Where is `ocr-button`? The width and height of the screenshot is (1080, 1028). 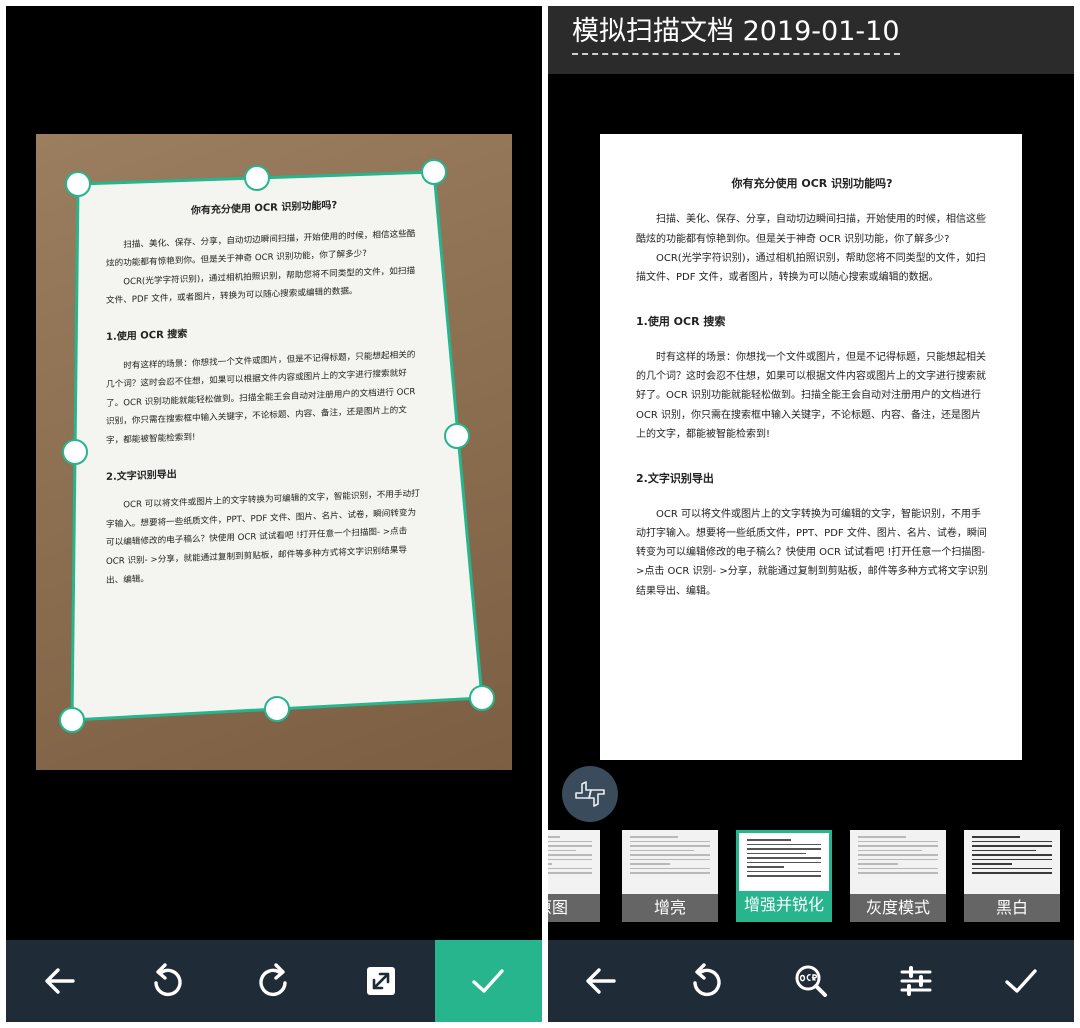
ocr-button is located at coordinates (810, 981).